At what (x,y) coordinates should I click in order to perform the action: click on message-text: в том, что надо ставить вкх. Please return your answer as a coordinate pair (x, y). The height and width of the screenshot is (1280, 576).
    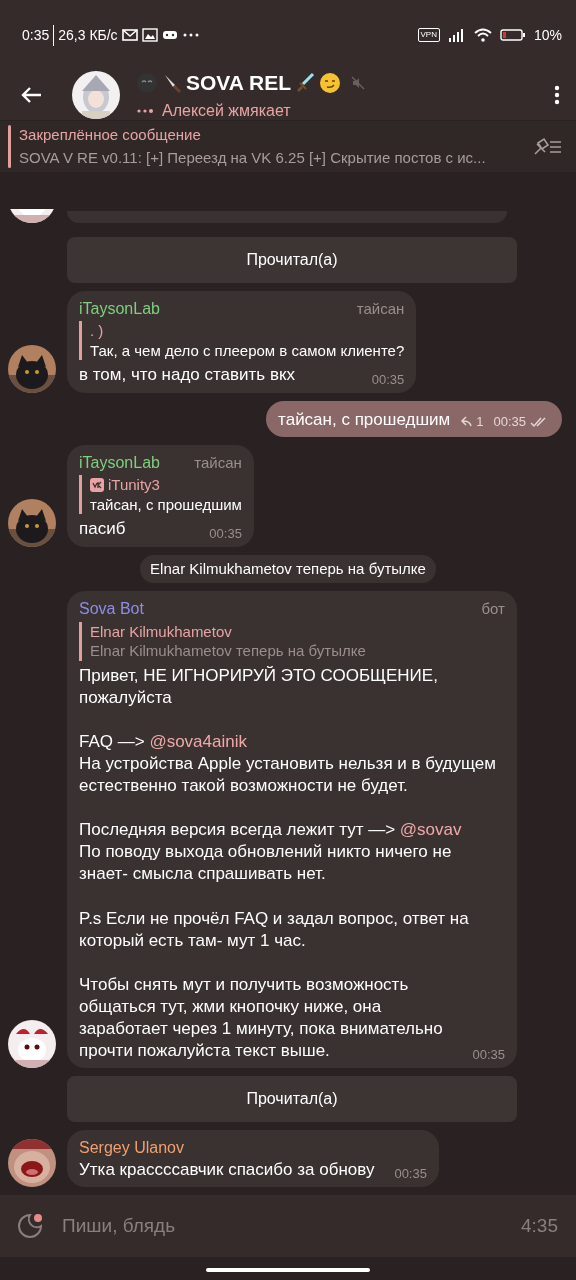
    Looking at the image, I should click on (187, 375).